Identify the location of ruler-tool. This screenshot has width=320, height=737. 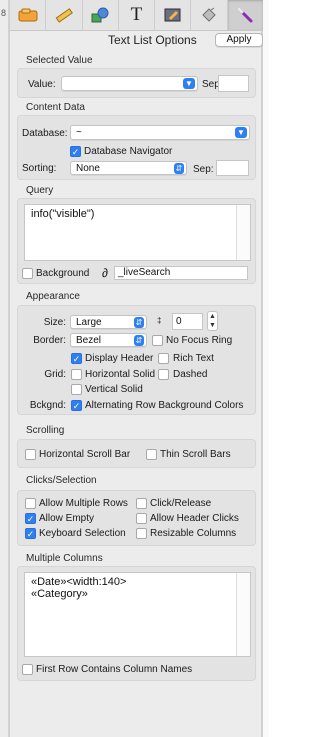
(64, 15).